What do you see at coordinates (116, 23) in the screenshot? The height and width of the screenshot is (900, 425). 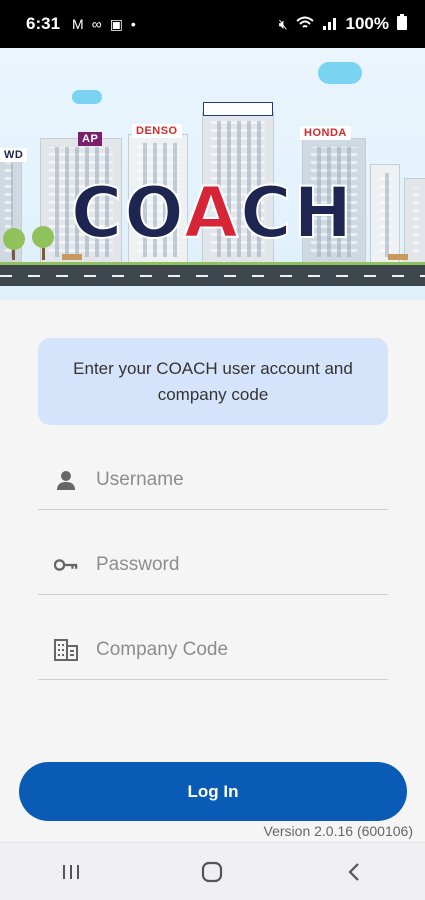 I see `image-icon: ▣` at bounding box center [116, 23].